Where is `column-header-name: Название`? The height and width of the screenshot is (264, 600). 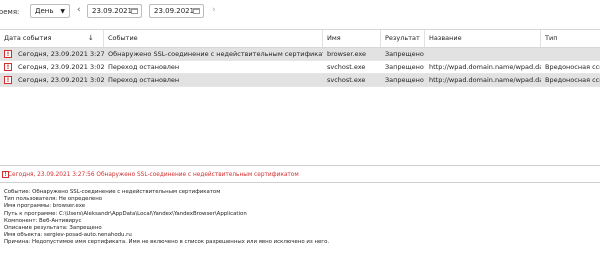 column-header-name: Название is located at coordinates (483, 38).